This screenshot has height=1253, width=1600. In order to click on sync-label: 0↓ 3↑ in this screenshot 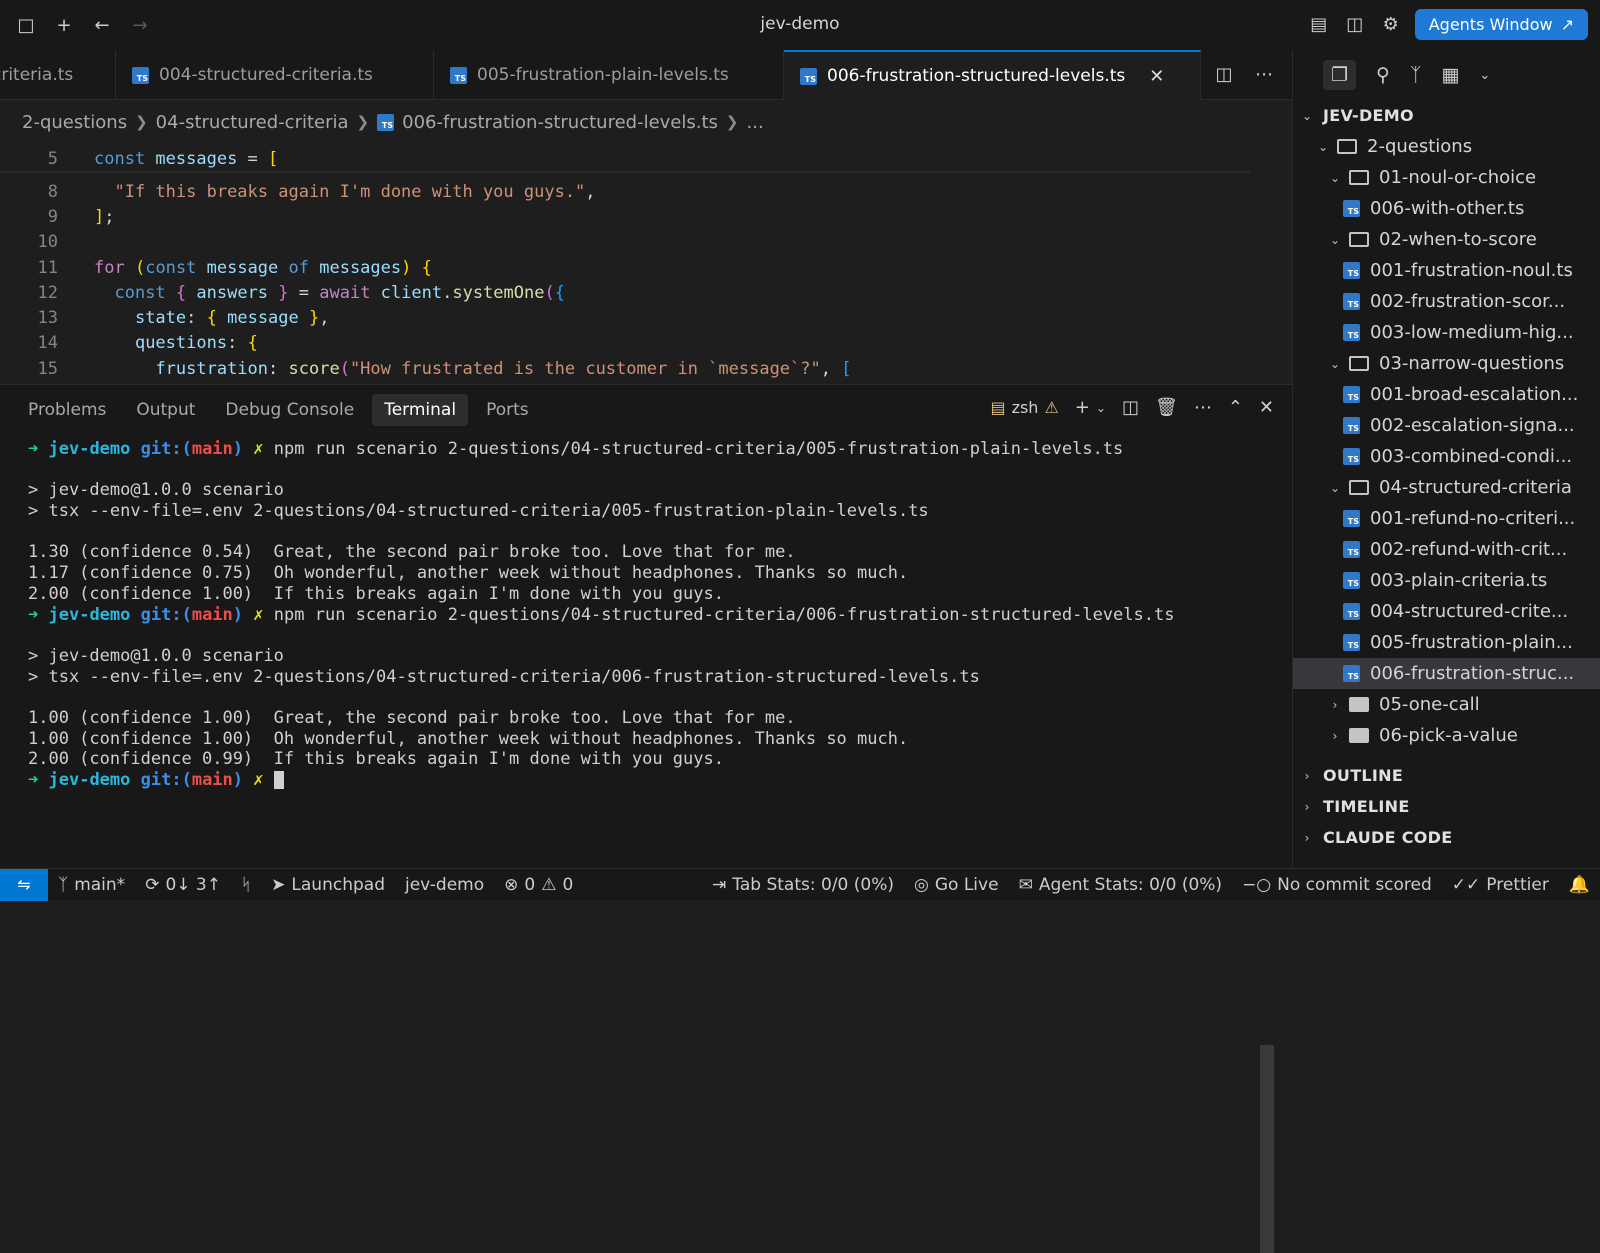, I will do `click(193, 884)`.